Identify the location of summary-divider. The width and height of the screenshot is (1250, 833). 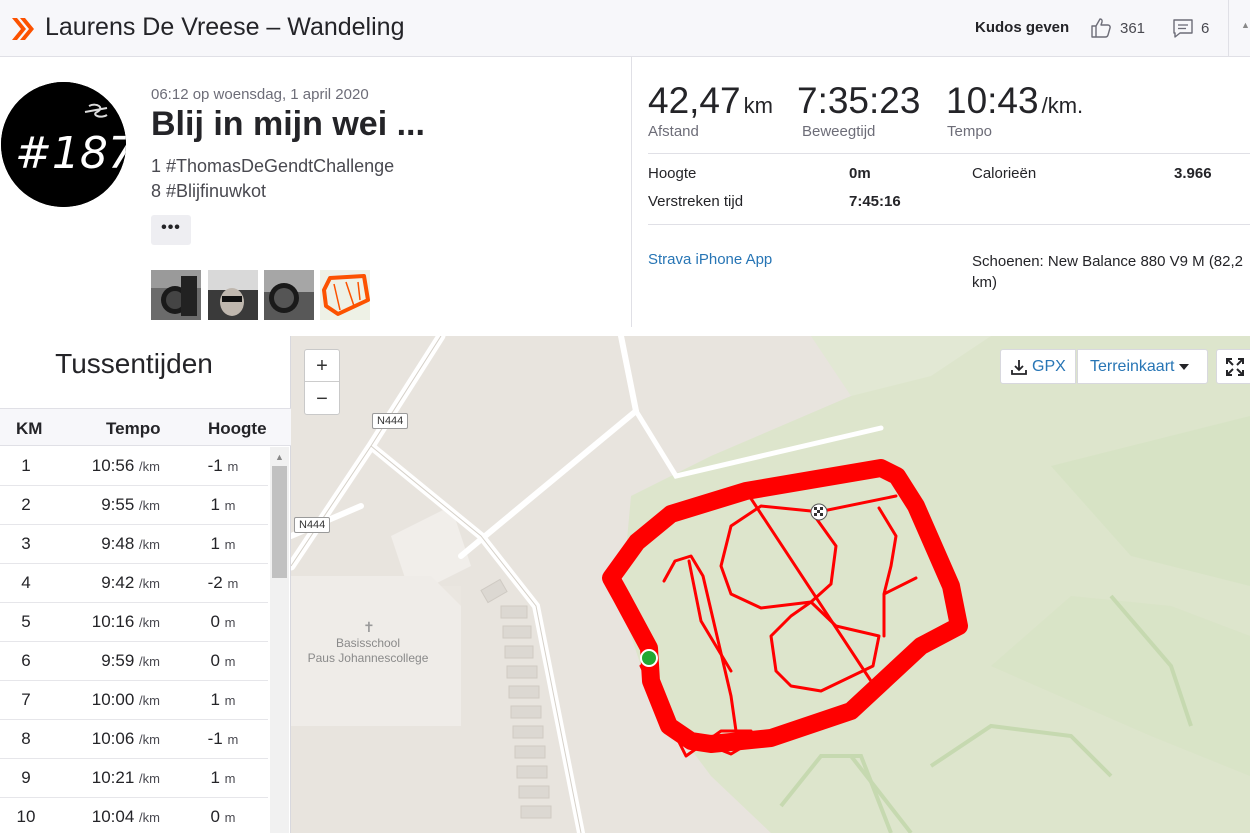
(631, 192).